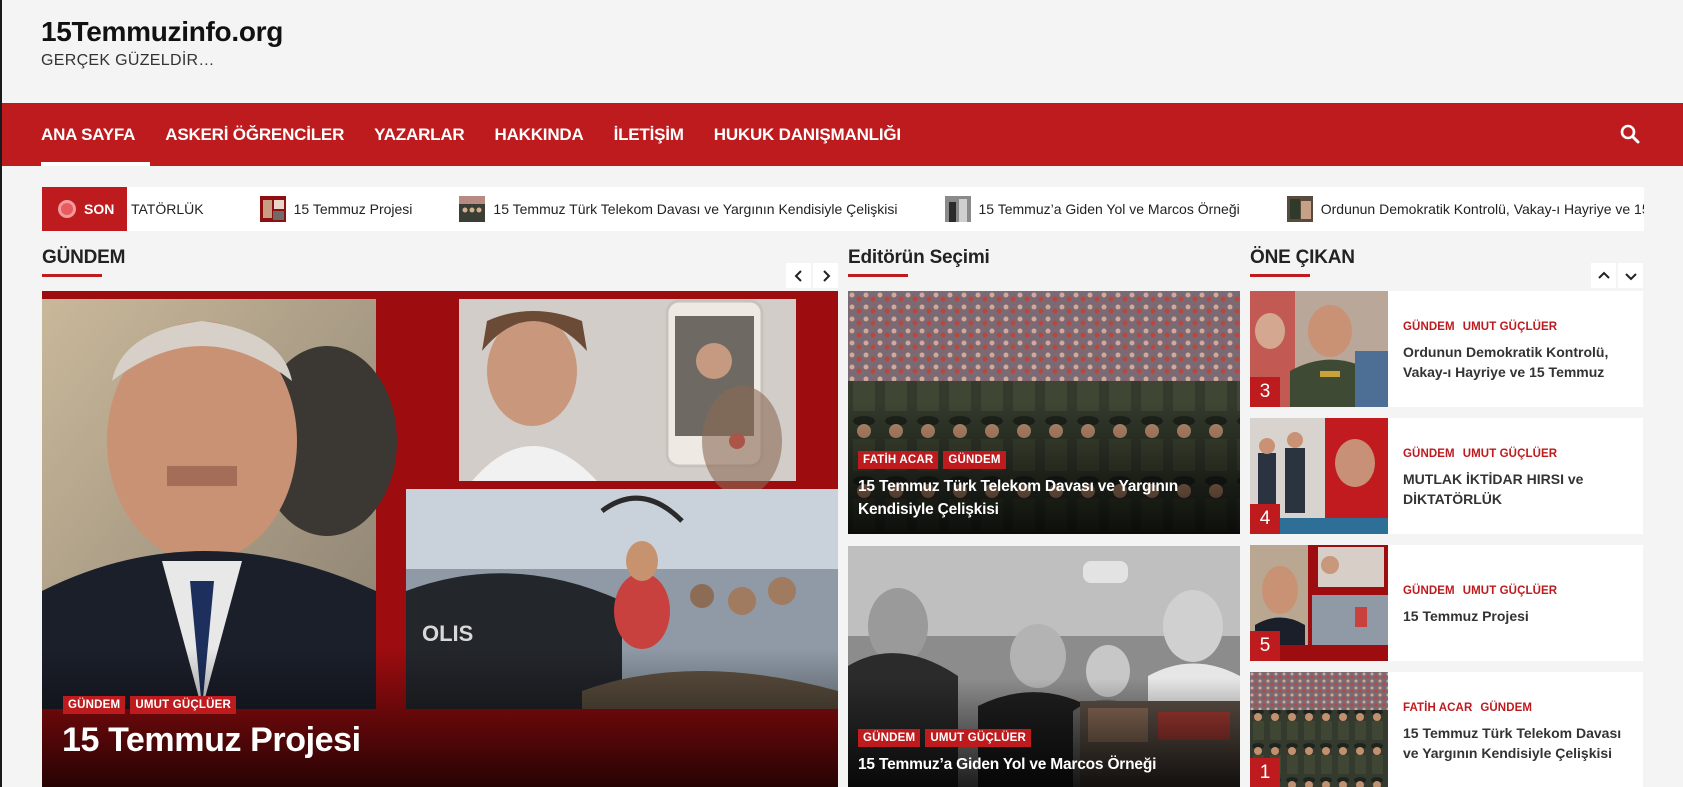  What do you see at coordinates (419, 134) in the screenshot?
I see `nav-item-yazarlar: YAZARLAR` at bounding box center [419, 134].